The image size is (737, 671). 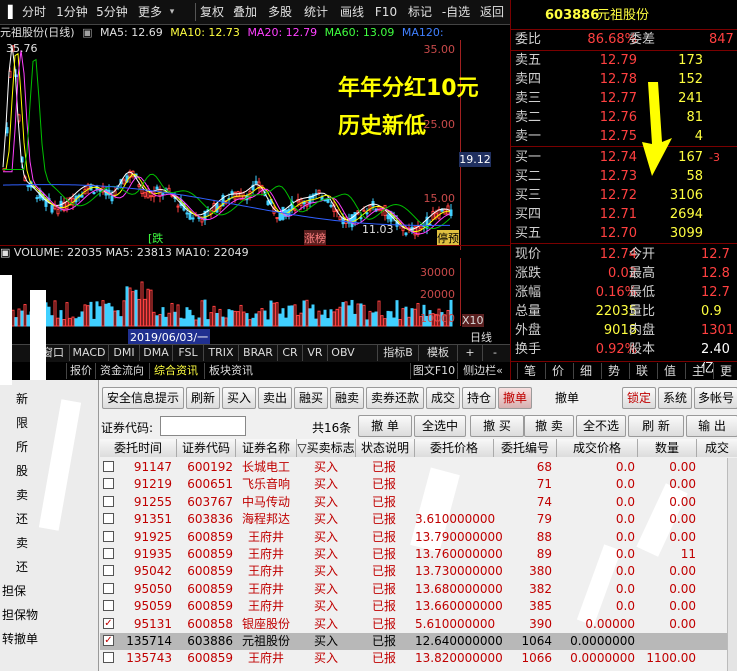 I want to click on order-row: 95042 600859 王府井 买入 已报 13.730000000 380 0.0 0.00, so click(x=418, y=571).